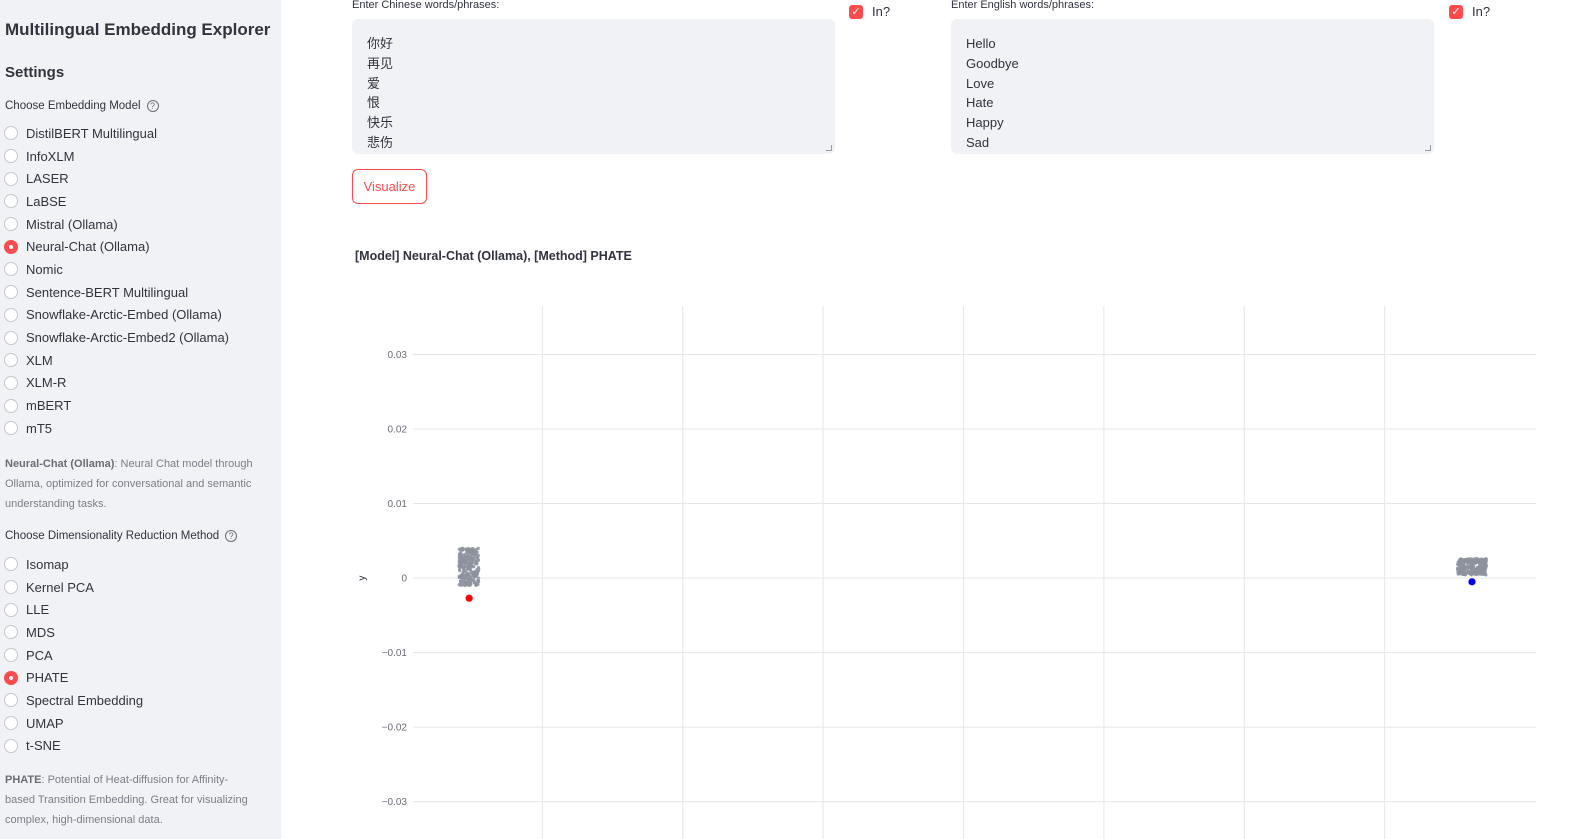 The width and height of the screenshot is (1592, 839). What do you see at coordinates (73, 632) in the screenshot?
I see `method-option: MDS` at bounding box center [73, 632].